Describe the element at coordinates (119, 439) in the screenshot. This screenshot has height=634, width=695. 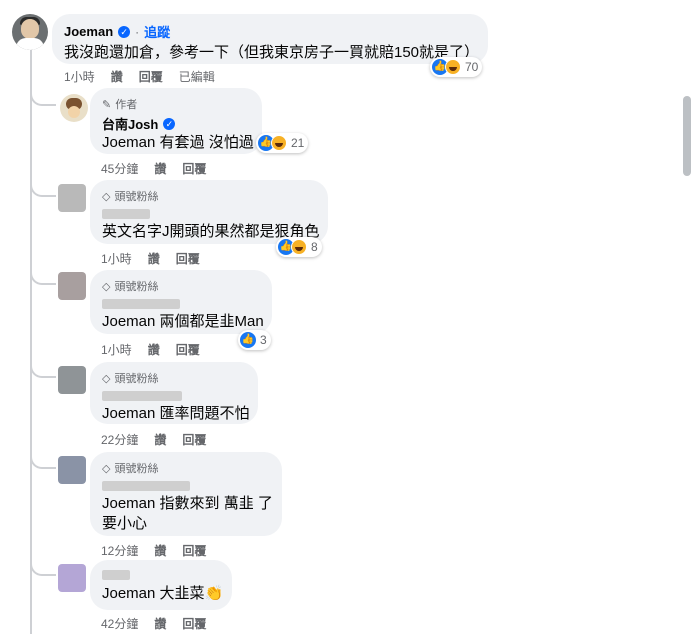
I see `timestamp: 22分鐘` at that location.